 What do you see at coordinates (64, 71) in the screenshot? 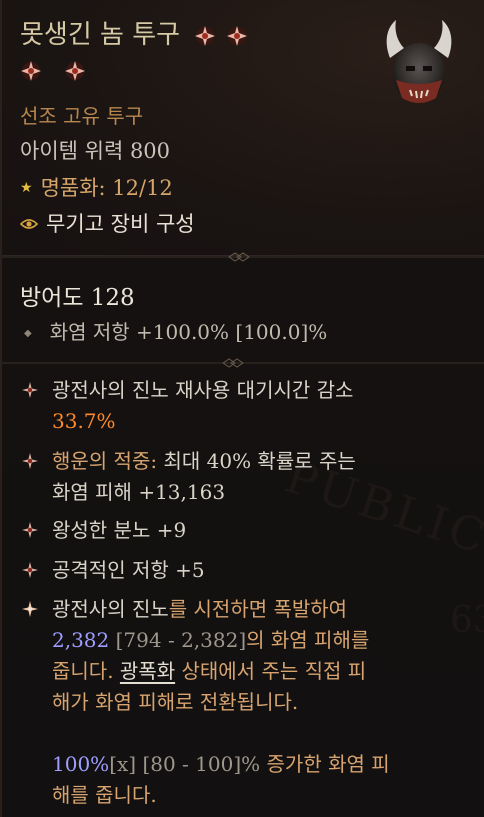
I see `socket-gems-row` at bounding box center [64, 71].